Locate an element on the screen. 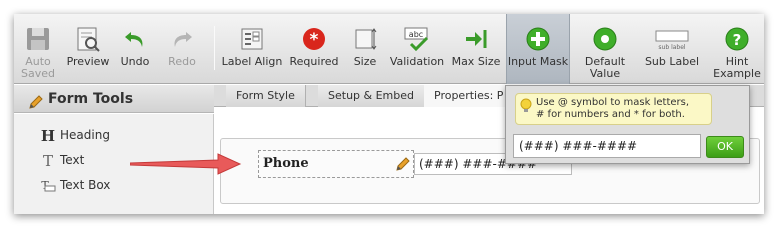  preview-icon is located at coordinates (88, 39).